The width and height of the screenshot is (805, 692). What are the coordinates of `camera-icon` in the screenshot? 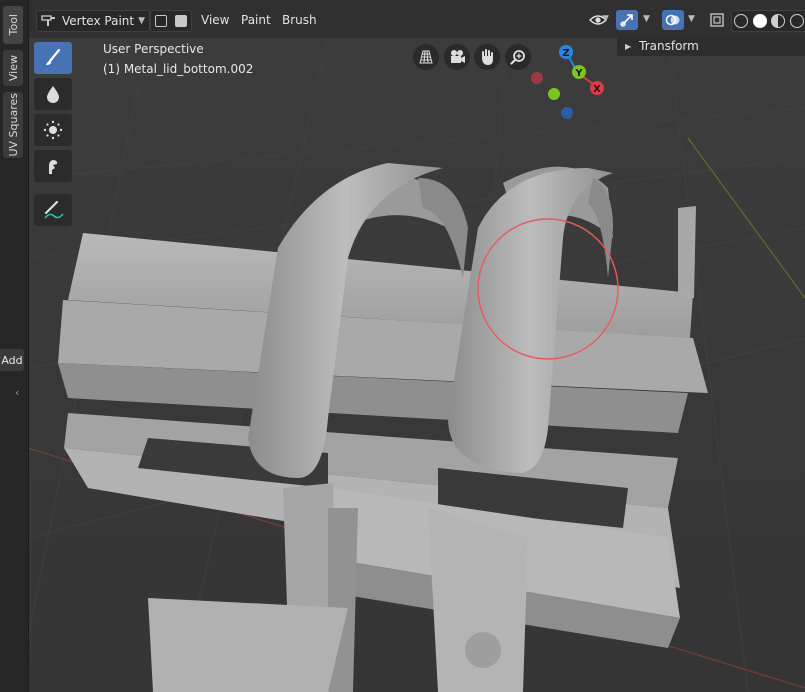 It's located at (458, 56).